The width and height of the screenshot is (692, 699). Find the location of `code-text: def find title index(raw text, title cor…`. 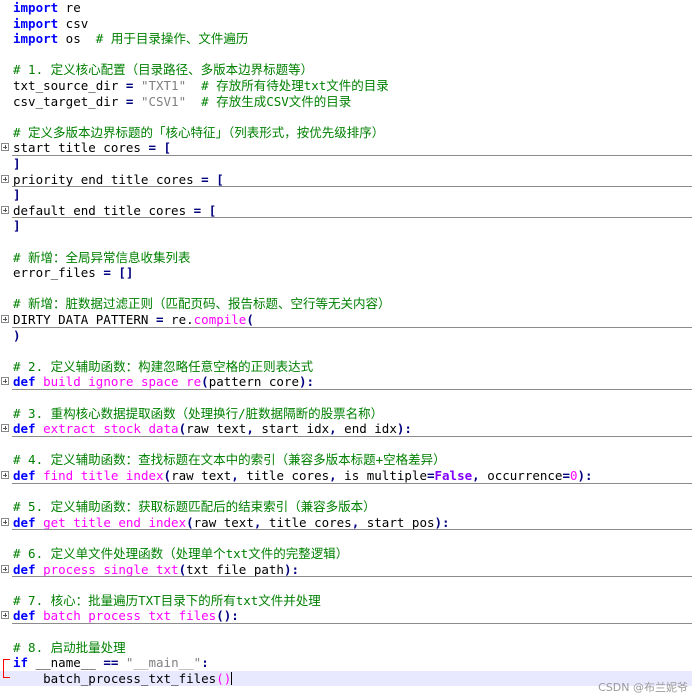

code-text: def find title index(raw text, title cor… is located at coordinates (303, 476).